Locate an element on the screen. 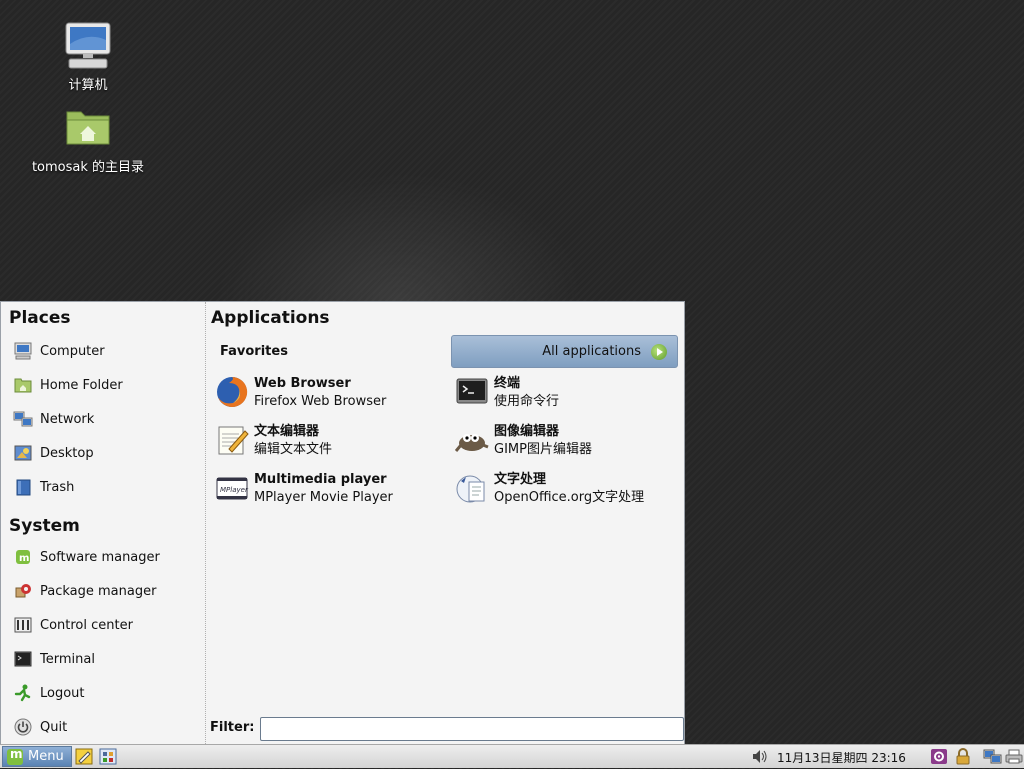 This screenshot has width=1024, height=769. settings-gear-icon is located at coordinates (939, 756).